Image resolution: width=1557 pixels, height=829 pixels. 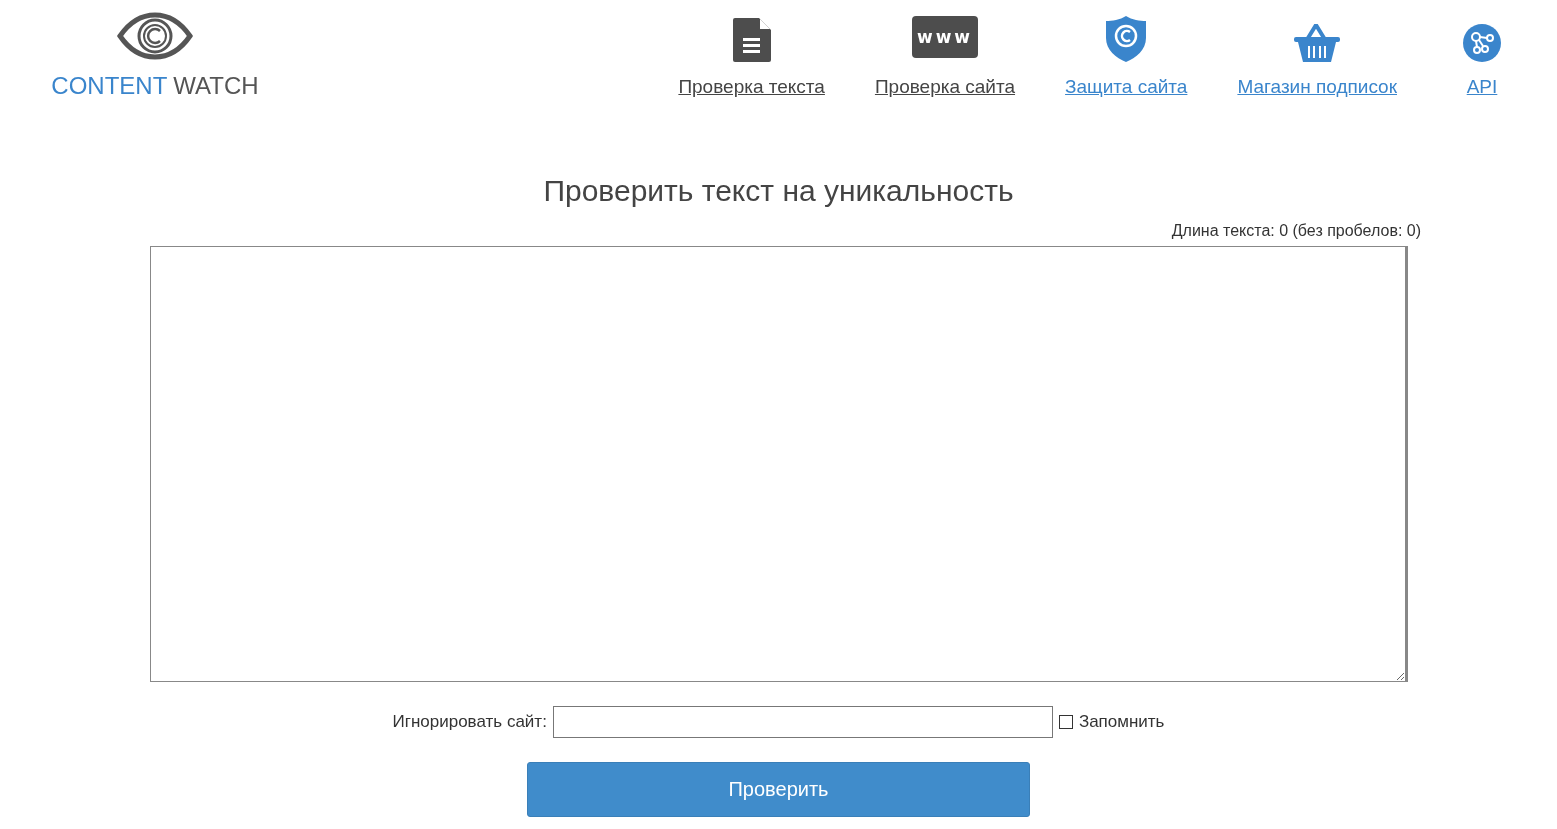 I want to click on remember-checkbox, so click(x=1065, y=722).